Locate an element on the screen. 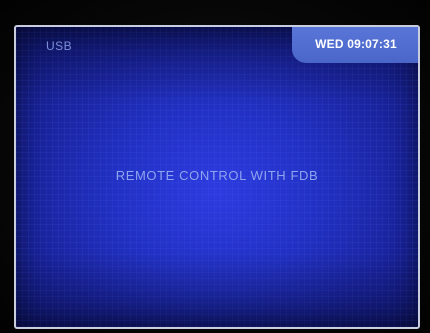 Image resolution: width=430 pixels, height=333 pixels. clock-display: WED 09:07:31 is located at coordinates (356, 44).